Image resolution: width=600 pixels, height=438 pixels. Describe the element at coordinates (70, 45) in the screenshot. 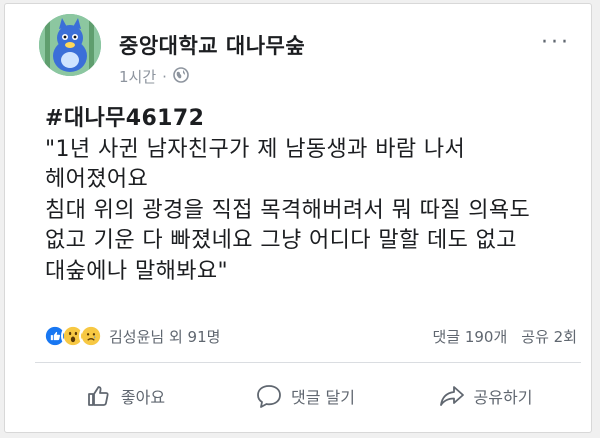

I see `page-avatar` at that location.